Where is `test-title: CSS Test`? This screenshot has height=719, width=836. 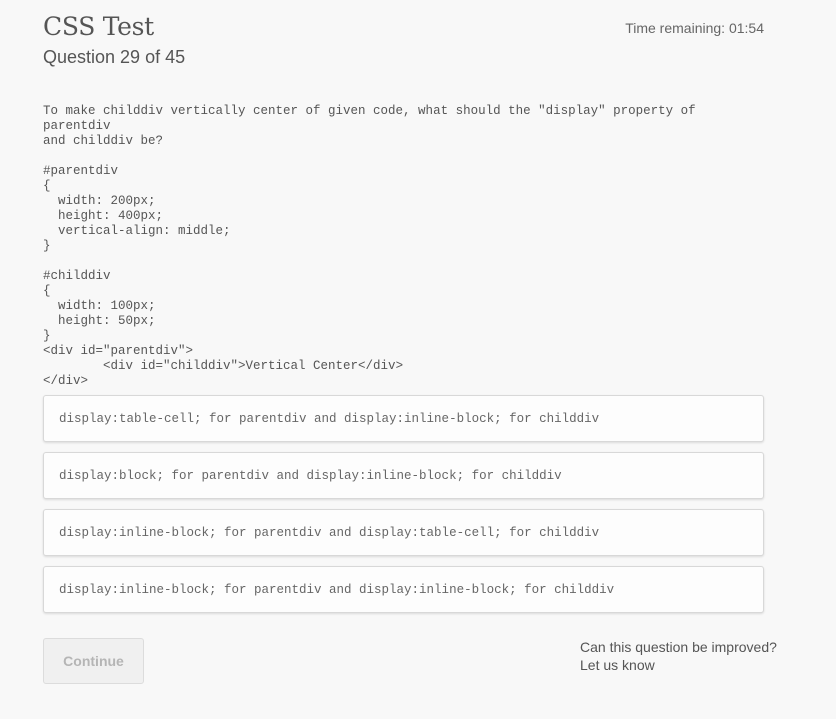 test-title: CSS Test is located at coordinates (98, 26).